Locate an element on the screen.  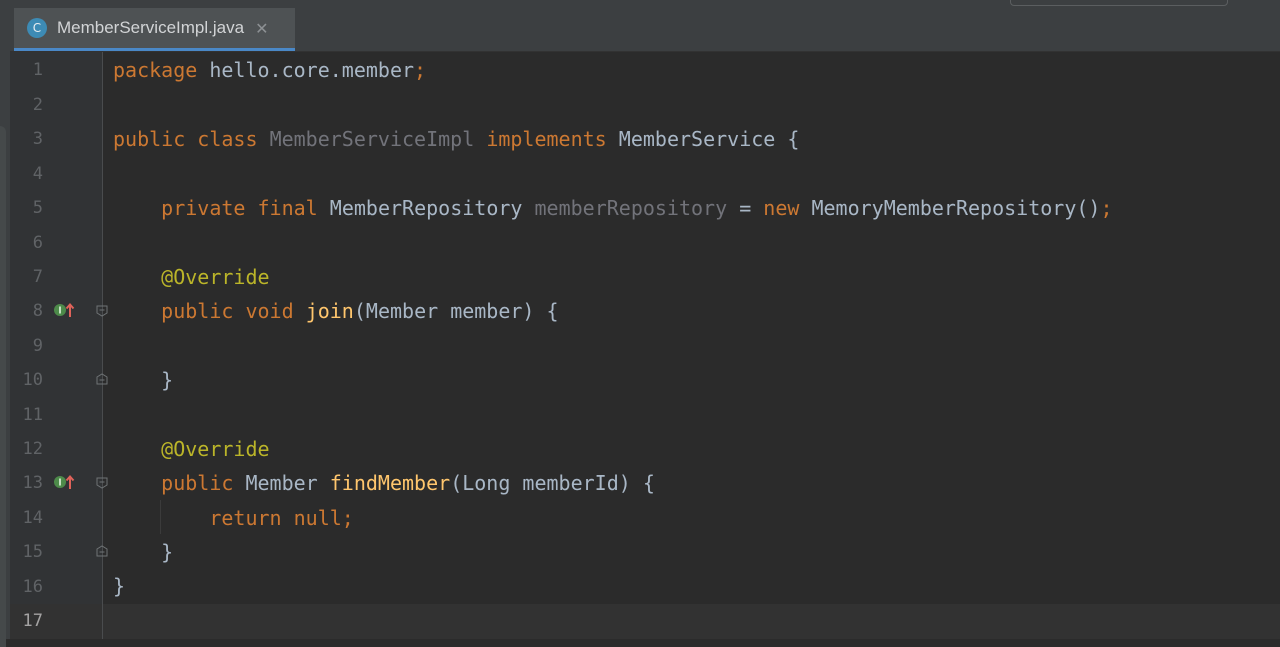
keyword: void is located at coordinates (269, 311).